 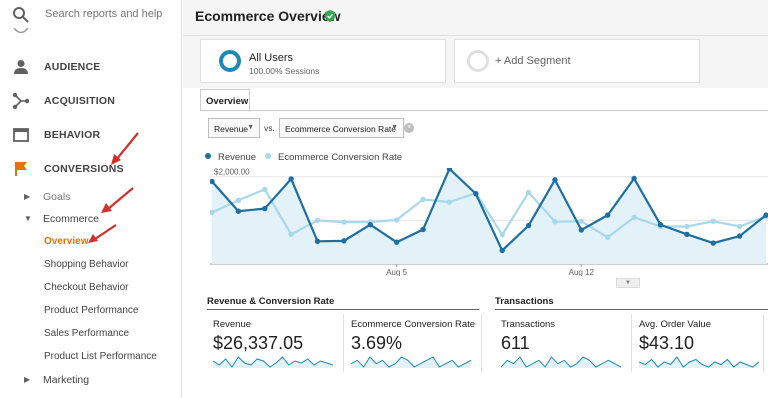 What do you see at coordinates (269, 128) in the screenshot?
I see `vs-label: vs.` at bounding box center [269, 128].